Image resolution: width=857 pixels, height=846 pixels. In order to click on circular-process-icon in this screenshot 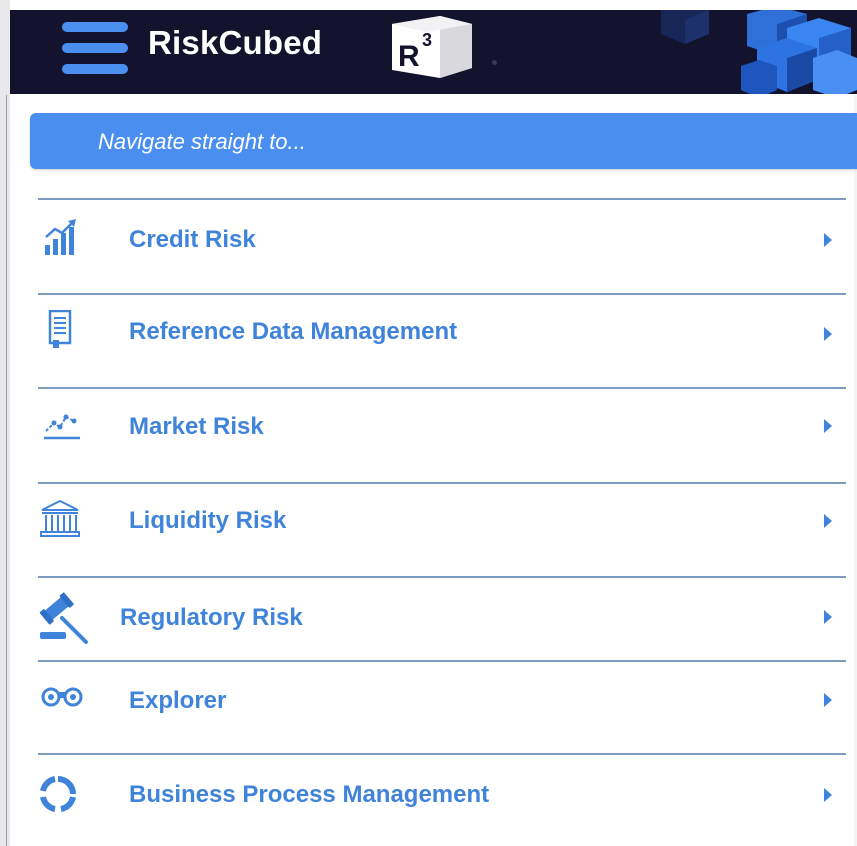, I will do `click(58, 794)`.